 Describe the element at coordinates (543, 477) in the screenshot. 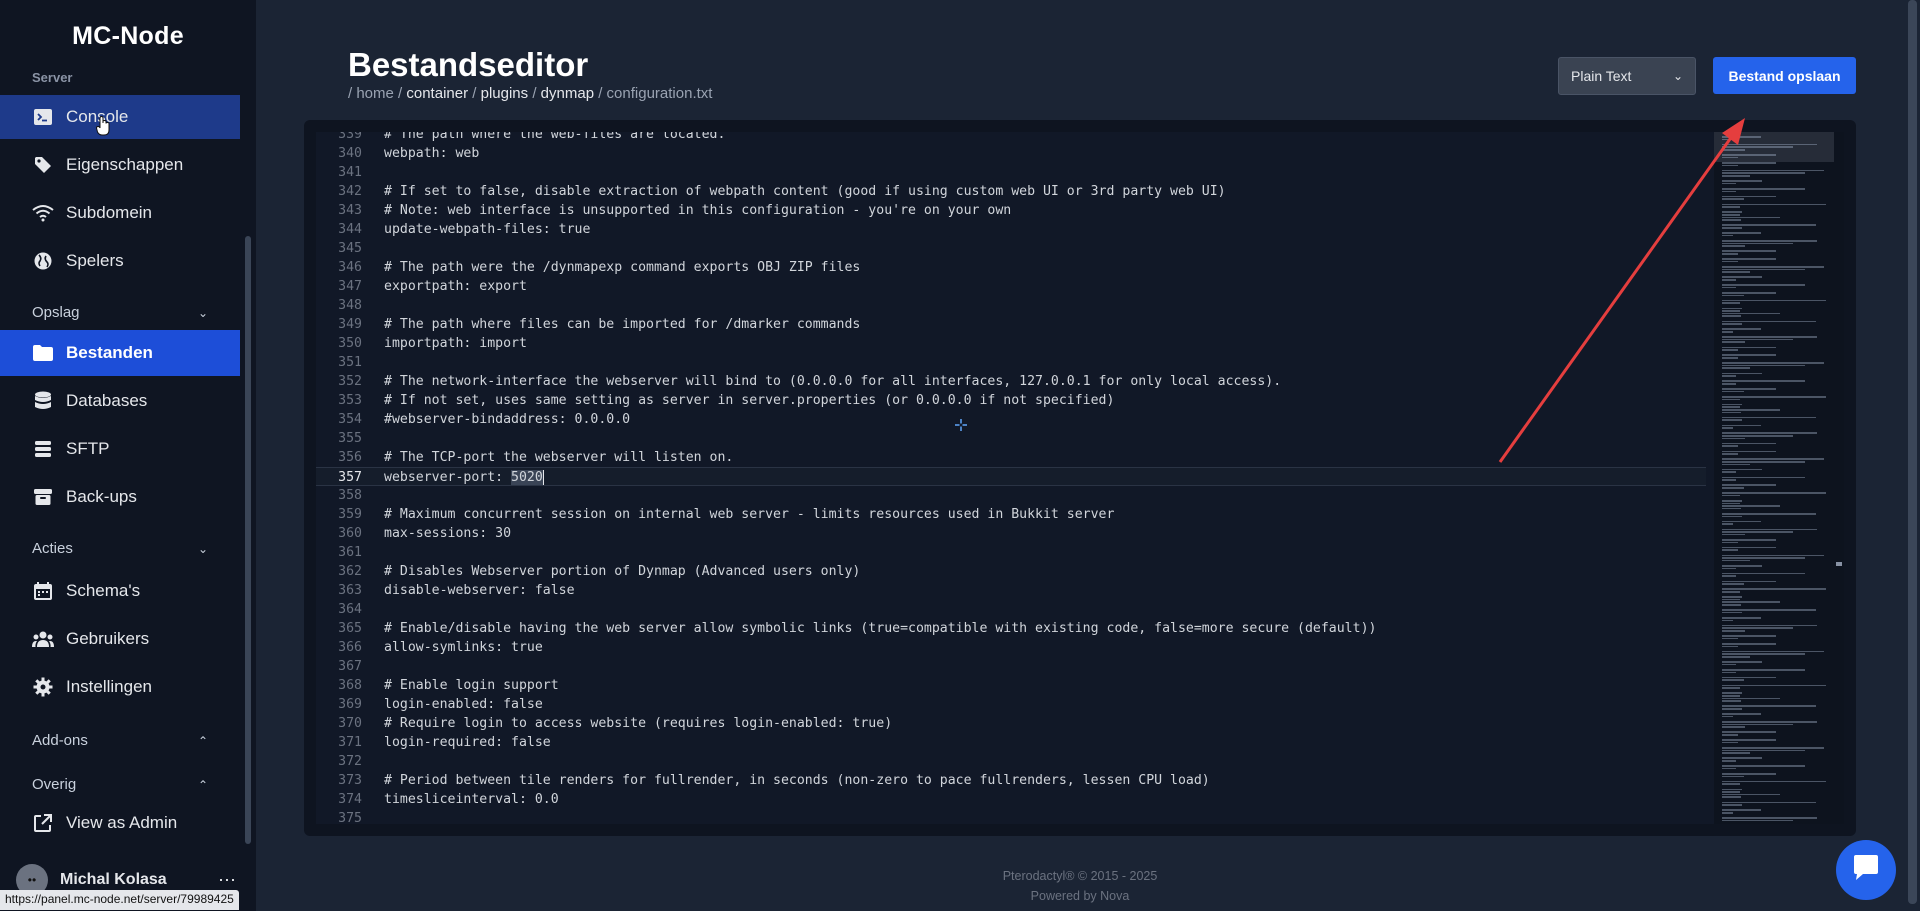

I see `text-cursor` at that location.